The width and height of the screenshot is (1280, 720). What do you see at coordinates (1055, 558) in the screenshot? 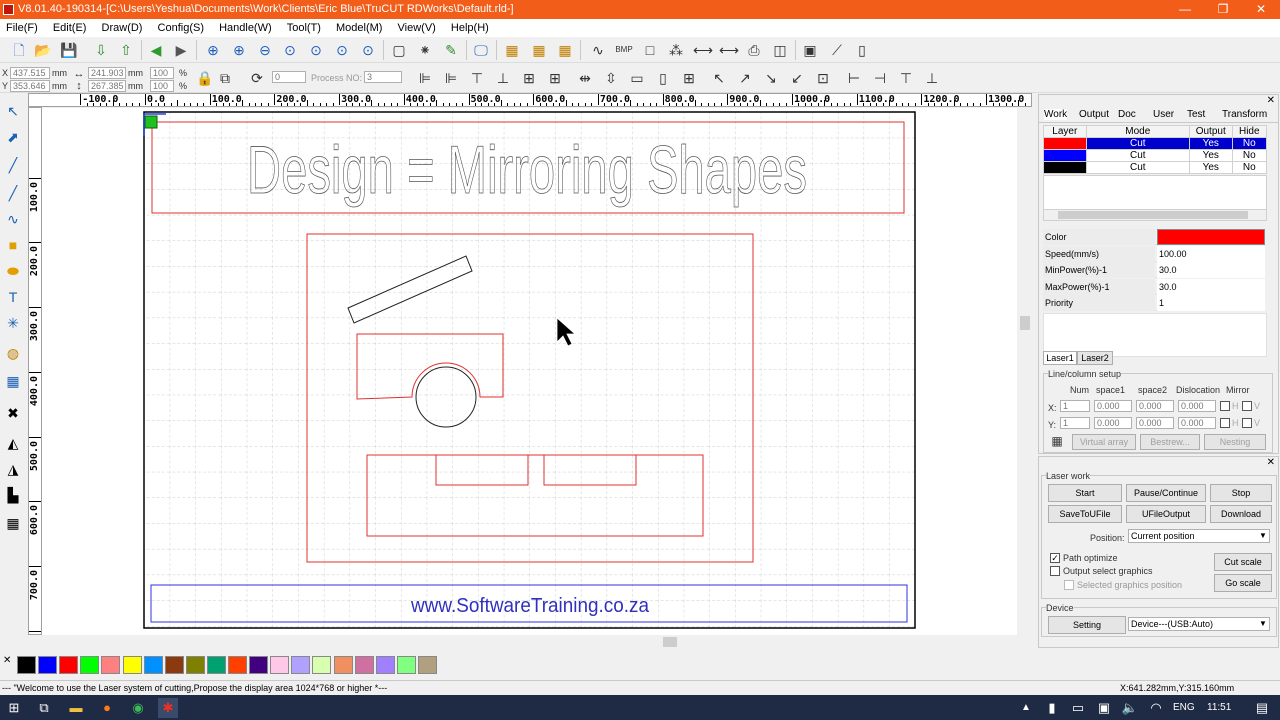
I see `path-optimize-checkbox: ✓` at bounding box center [1055, 558].